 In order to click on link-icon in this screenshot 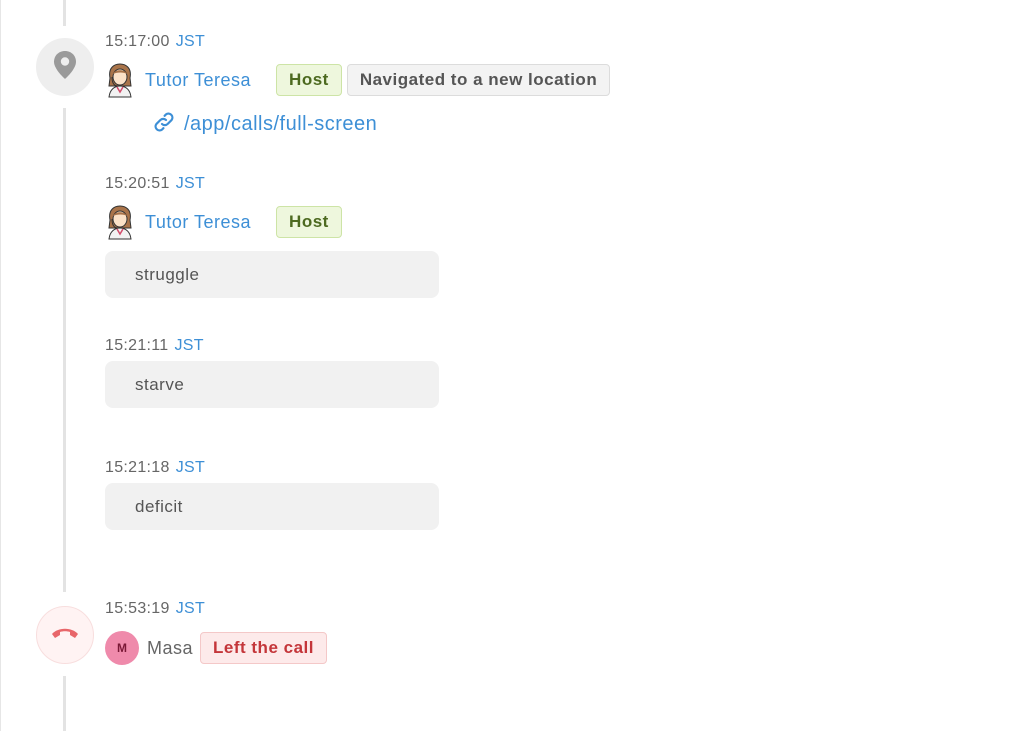, I will do `click(164, 124)`.